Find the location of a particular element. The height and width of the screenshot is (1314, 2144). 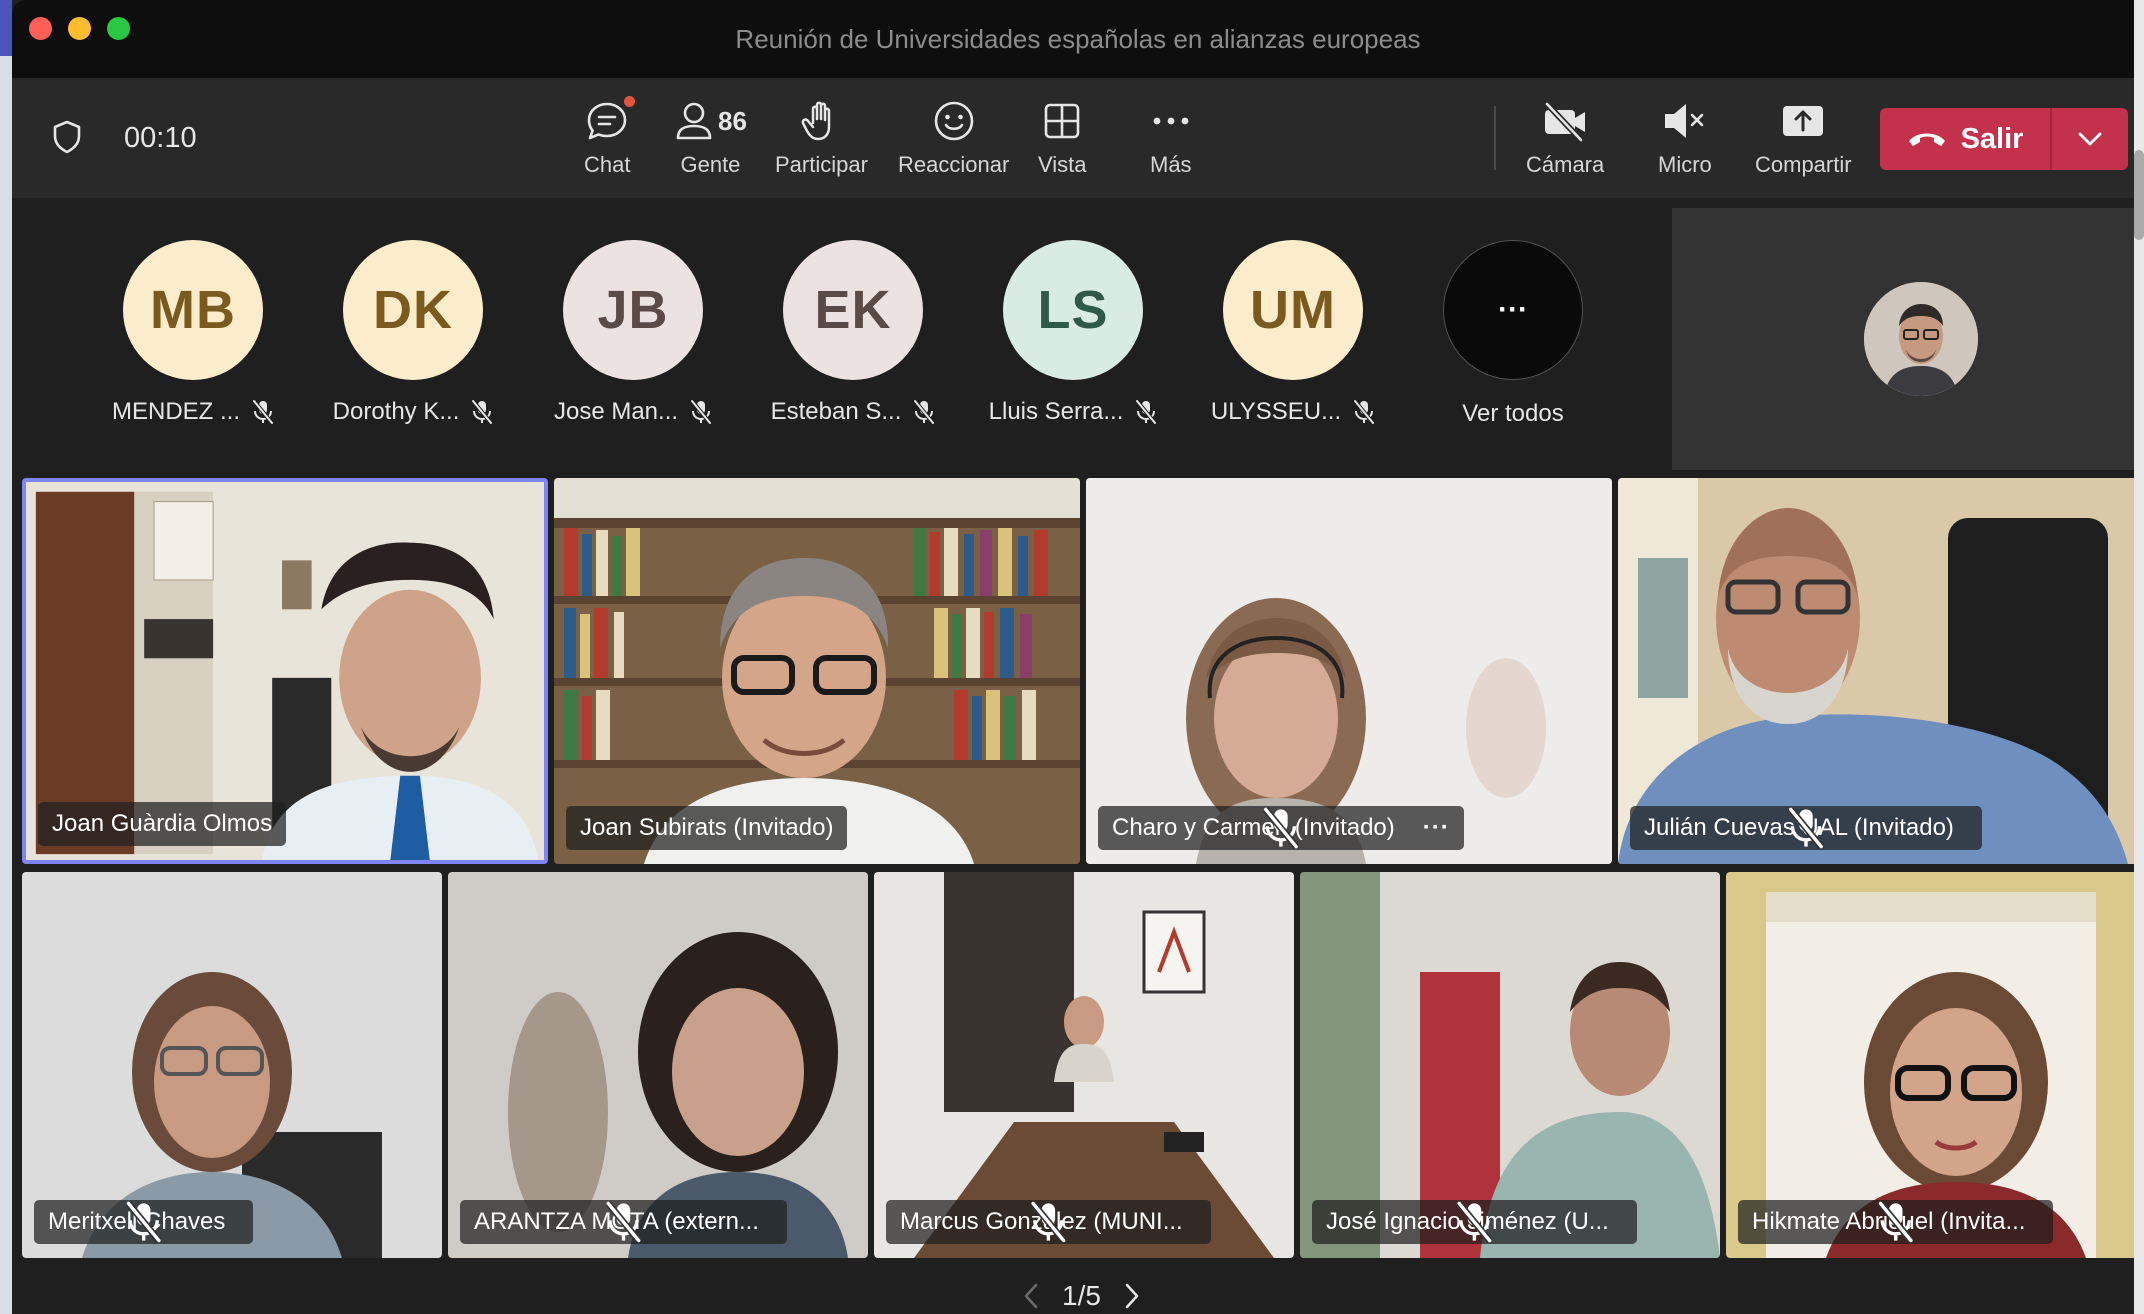

video-tile-4: Meritxell Chaves is located at coordinates (232, 1065).